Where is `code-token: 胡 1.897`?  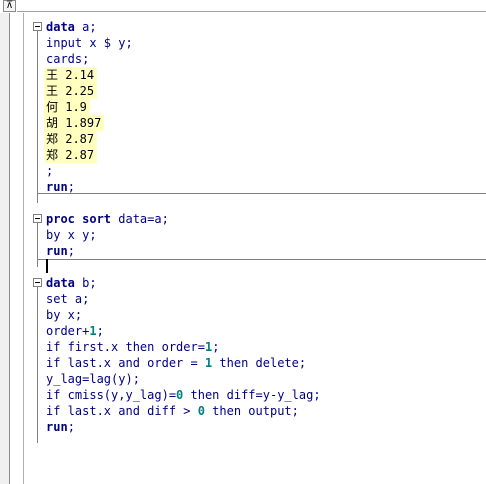 code-token: 胡 1.897 is located at coordinates (74, 123).